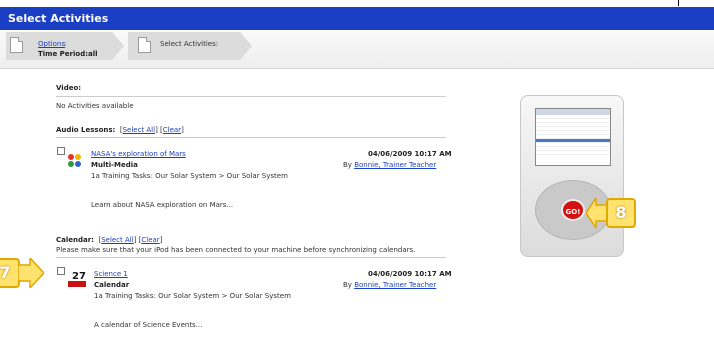 Image resolution: width=714 pixels, height=358 pixels. I want to click on calendar-select-all-link: Select All, so click(117, 240).